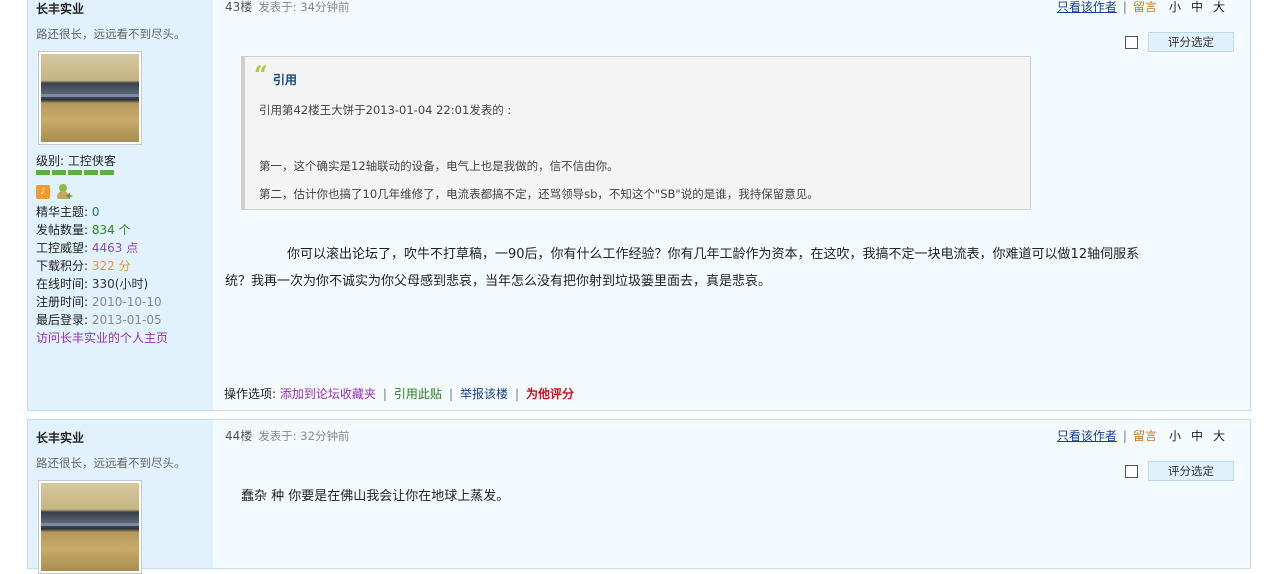  I want to click on user-sidebar: 长丰实业 路还很长，远远看不到尽头。, so click(120, 497).